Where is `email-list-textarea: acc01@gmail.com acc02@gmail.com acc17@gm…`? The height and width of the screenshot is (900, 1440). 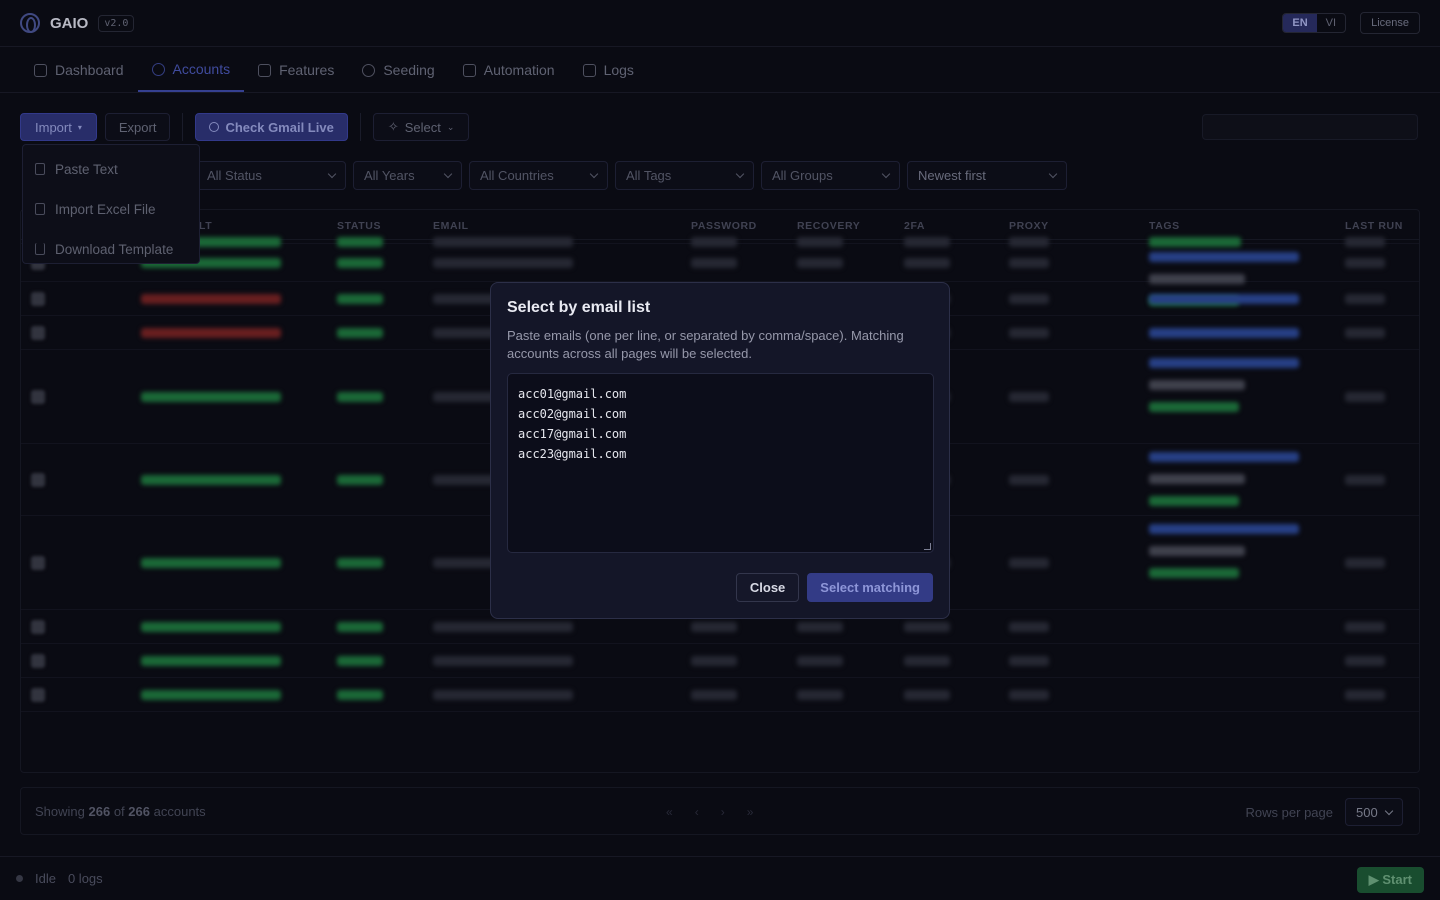
email-list-textarea: acc01@gmail.com acc02@gmail.com acc17@gm… is located at coordinates (720, 463).